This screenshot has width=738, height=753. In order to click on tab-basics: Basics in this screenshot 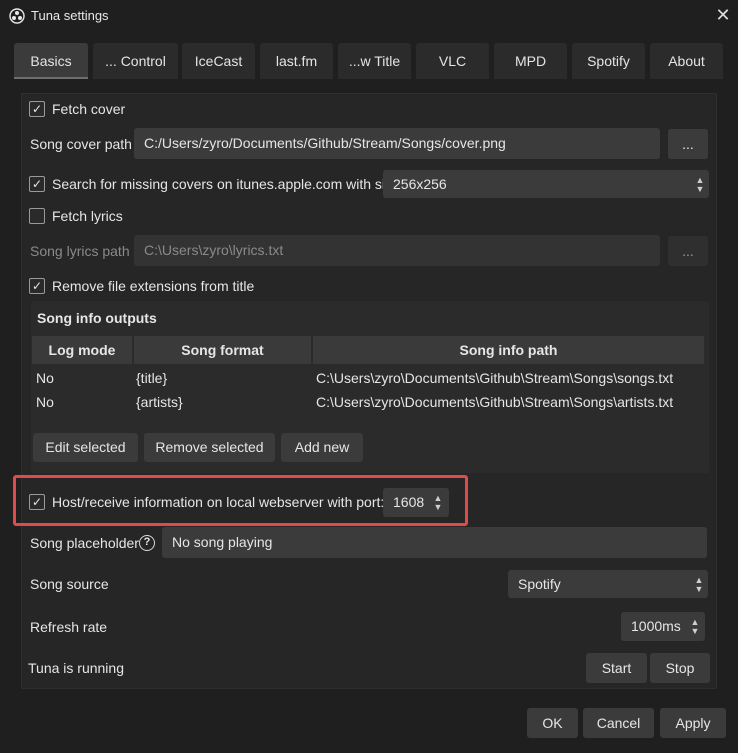, I will do `click(51, 61)`.